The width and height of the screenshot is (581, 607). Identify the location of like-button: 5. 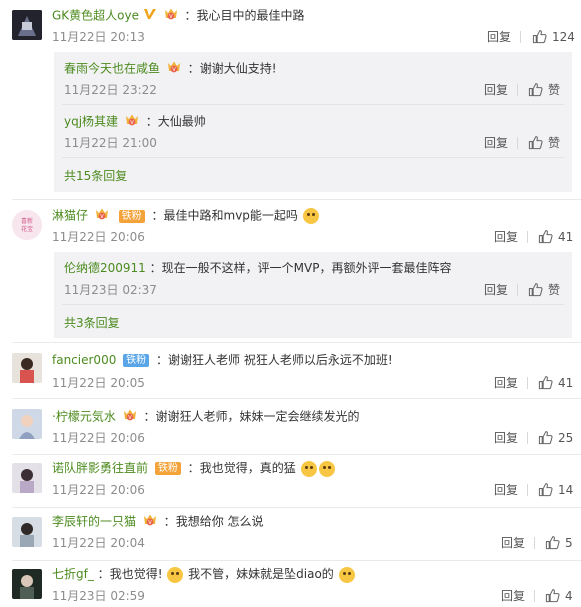
(559, 542).